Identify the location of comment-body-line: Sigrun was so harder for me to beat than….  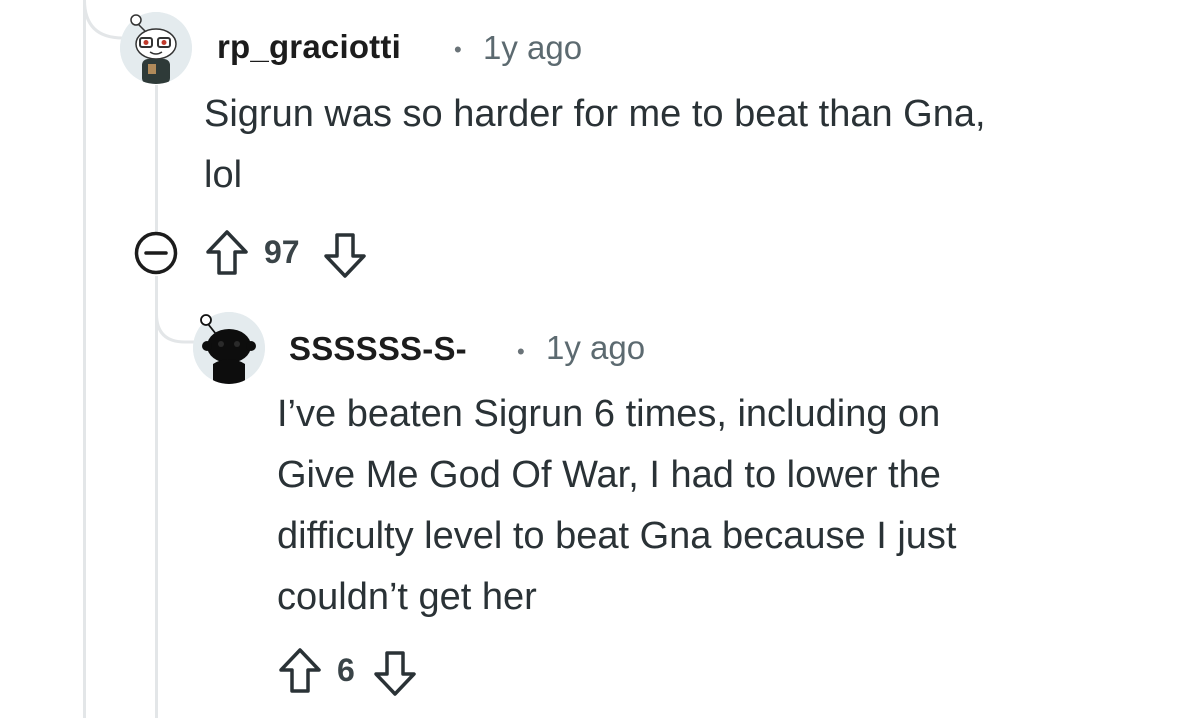
(595, 114).